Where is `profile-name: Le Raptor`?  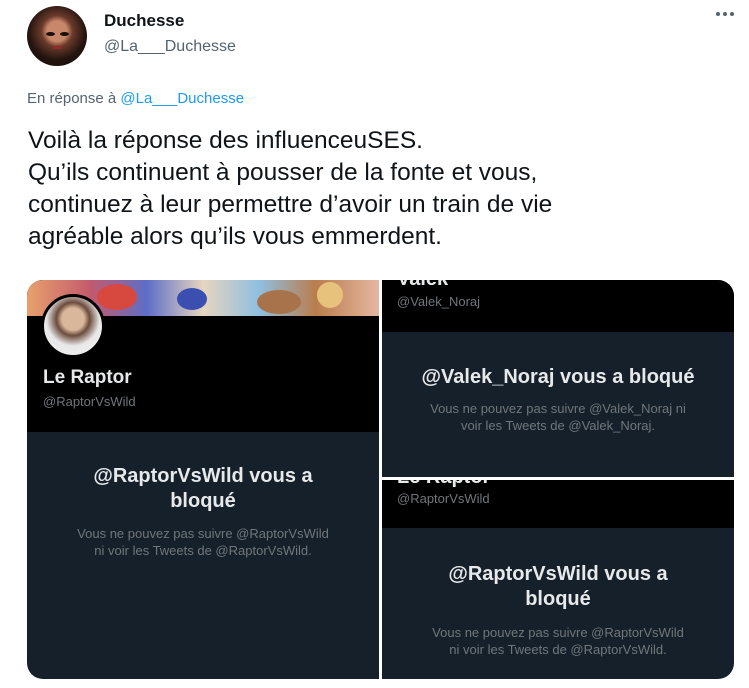 profile-name: Le Raptor is located at coordinates (87, 377).